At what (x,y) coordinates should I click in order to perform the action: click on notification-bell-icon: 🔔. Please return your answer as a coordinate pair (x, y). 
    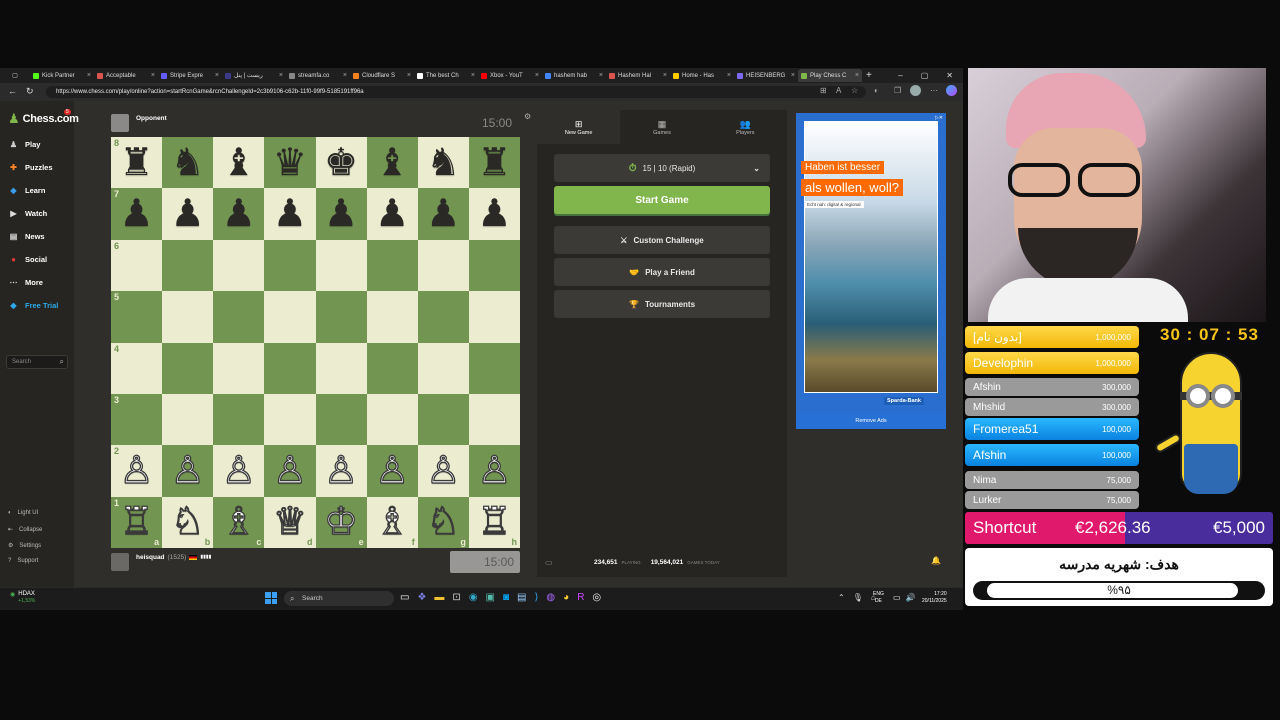
    Looking at the image, I should click on (936, 560).